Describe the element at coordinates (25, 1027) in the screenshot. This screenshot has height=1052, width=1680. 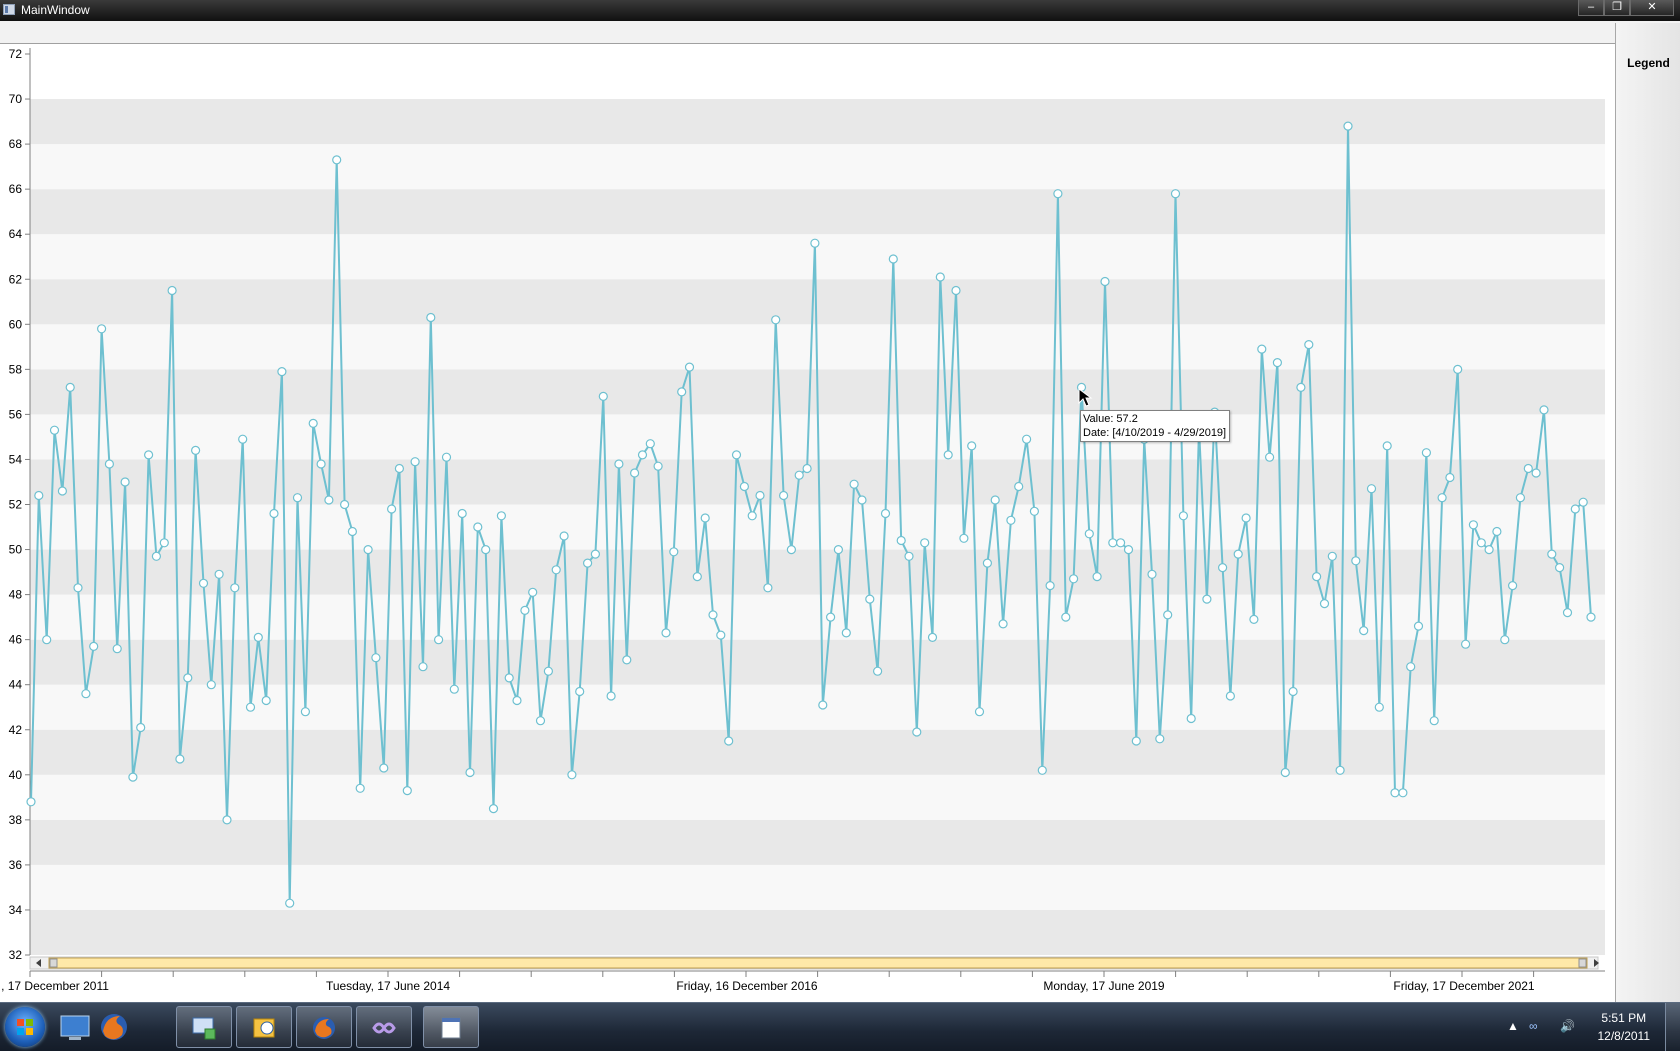
I see `start-orb-icon` at that location.